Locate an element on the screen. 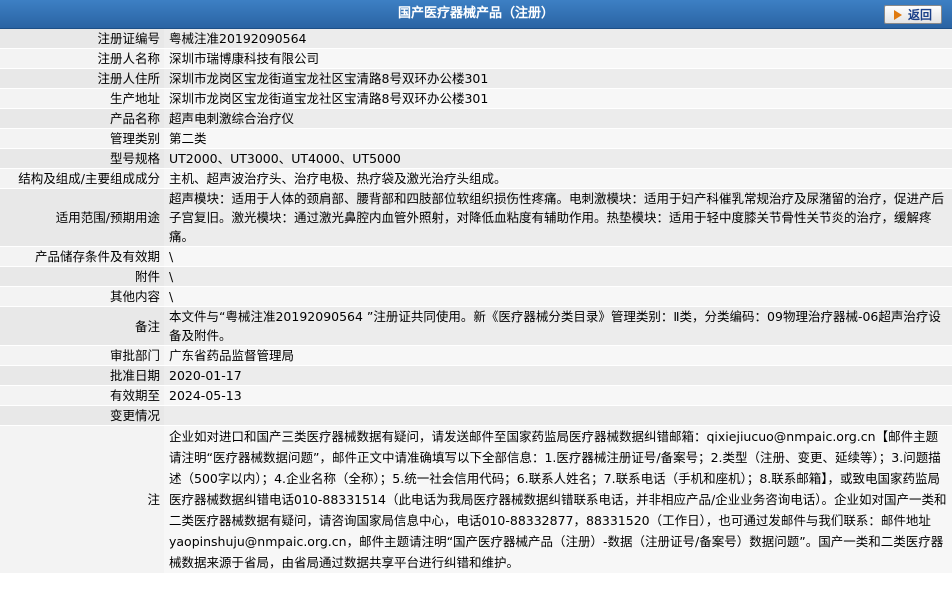 The image size is (952, 592). field-value: 2024-05-13 is located at coordinates (558, 396).